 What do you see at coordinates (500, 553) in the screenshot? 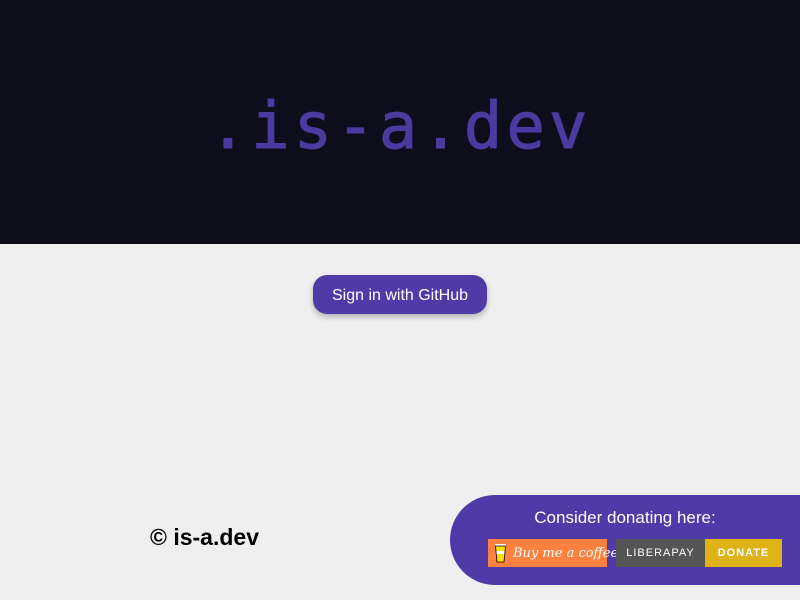
I see `coffee-cup-icon` at bounding box center [500, 553].